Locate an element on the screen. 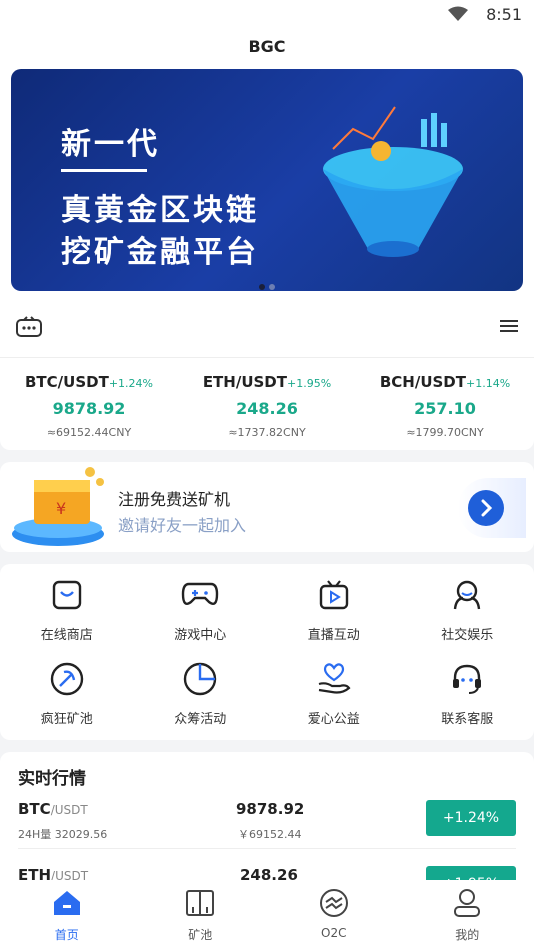 The height and width of the screenshot is (949, 534). chevron-right-icon is located at coordinates (487, 508).